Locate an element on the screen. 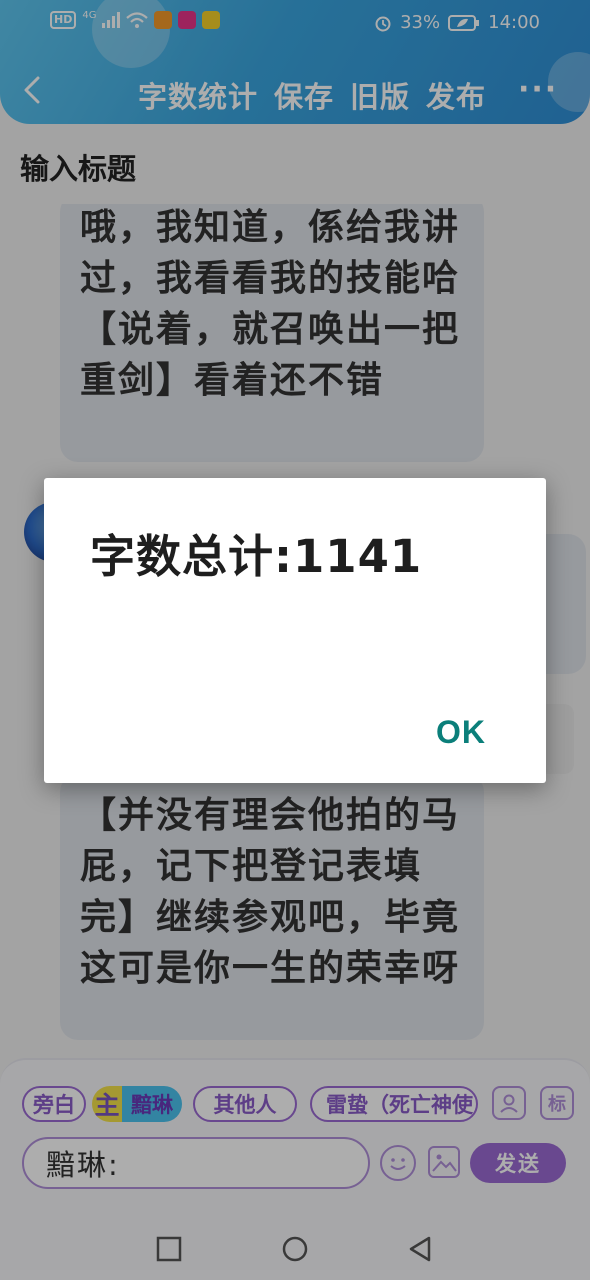 This screenshot has width=590, height=1280. ok-button: OK is located at coordinates (461, 732).